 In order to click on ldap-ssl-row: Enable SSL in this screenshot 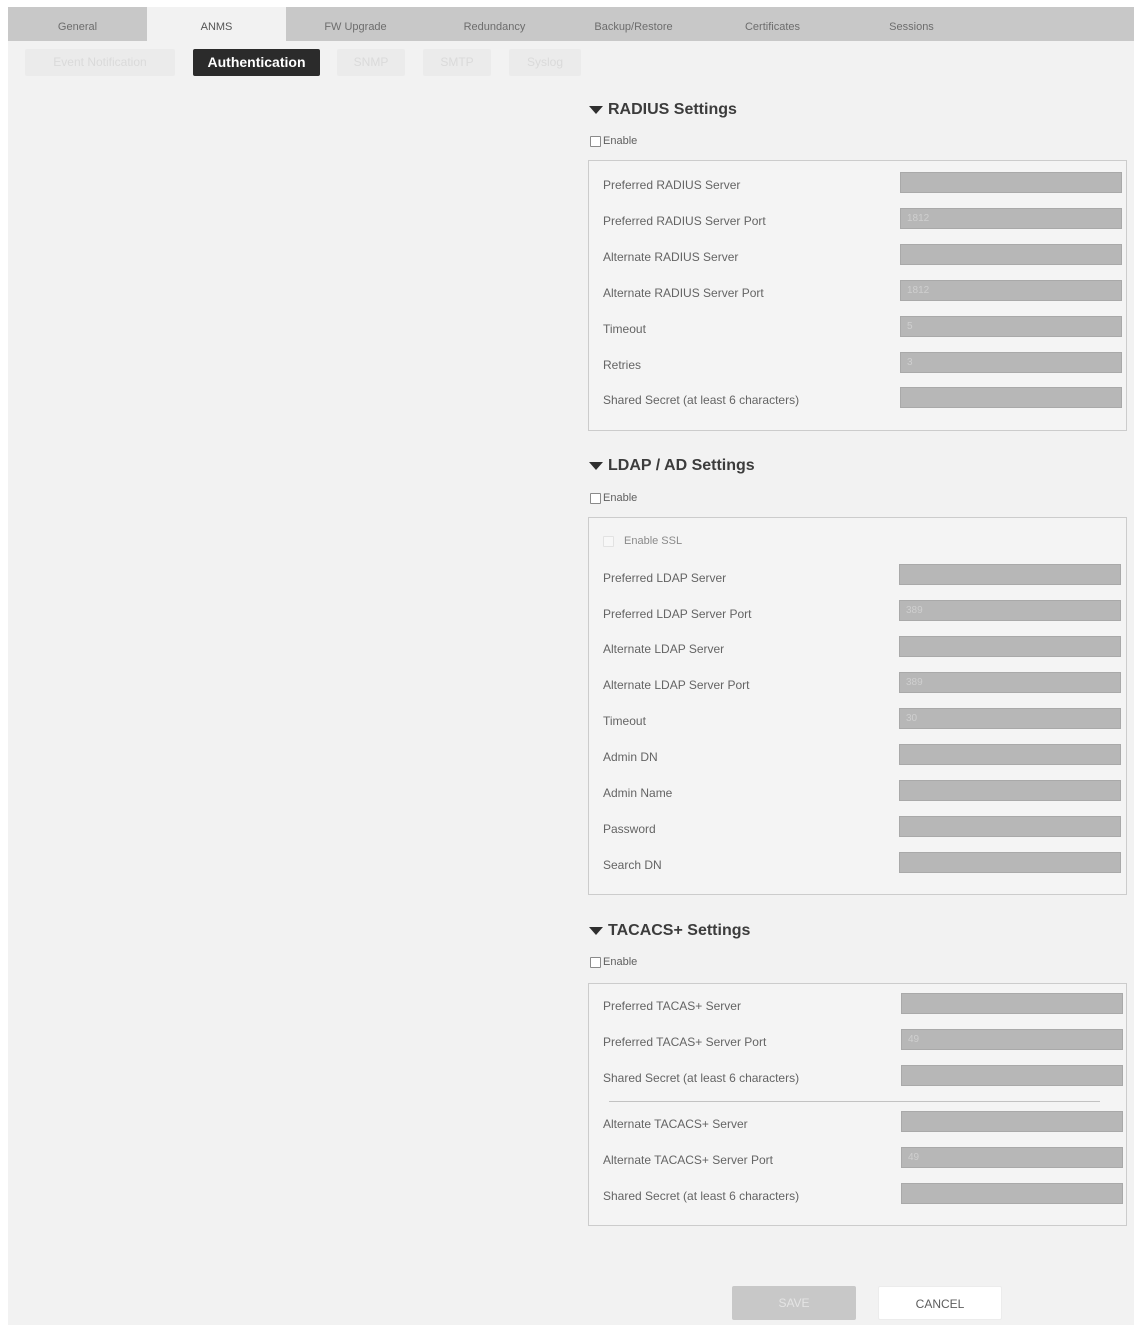, I will do `click(642, 541)`.